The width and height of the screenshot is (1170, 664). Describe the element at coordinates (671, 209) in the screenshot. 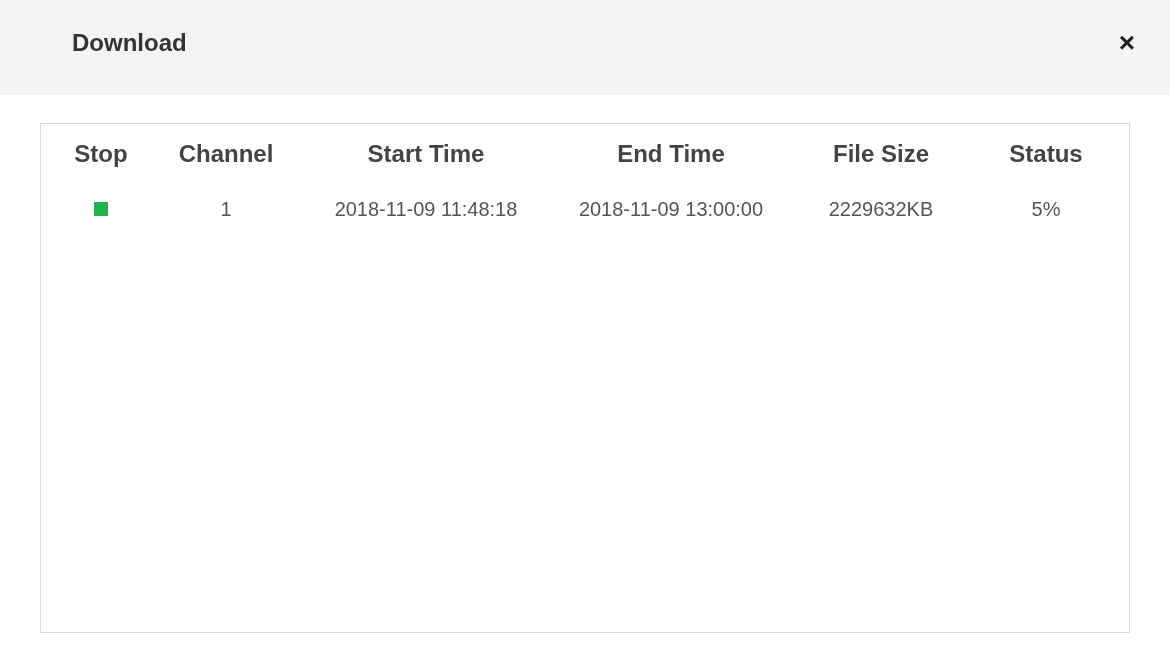

I see `table-cell-text: 2018-11-09 13:00:00` at that location.